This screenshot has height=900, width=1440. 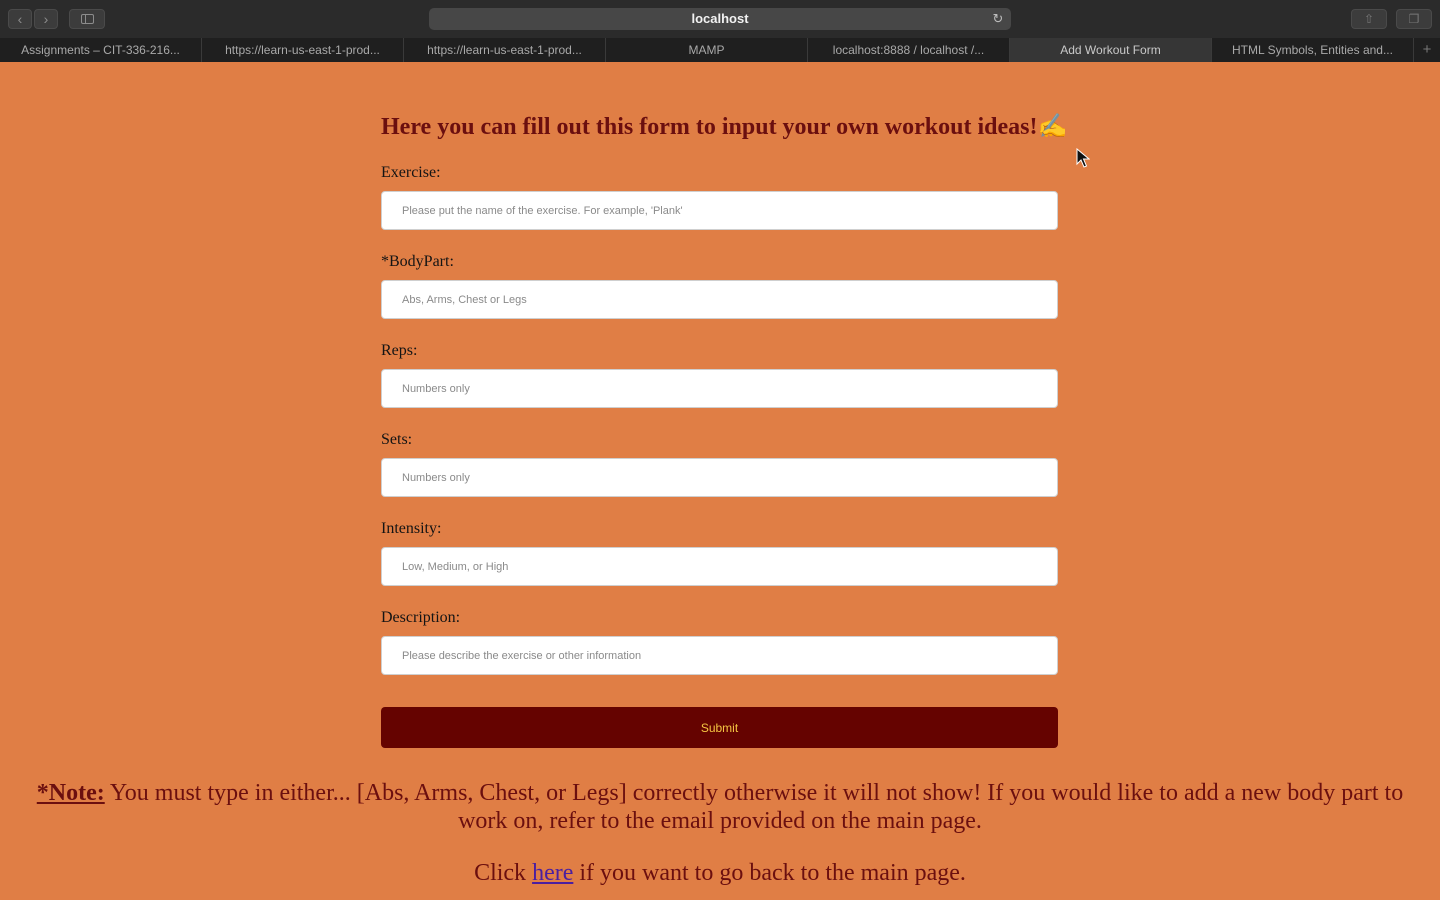 I want to click on reps-input, so click(x=719, y=388).